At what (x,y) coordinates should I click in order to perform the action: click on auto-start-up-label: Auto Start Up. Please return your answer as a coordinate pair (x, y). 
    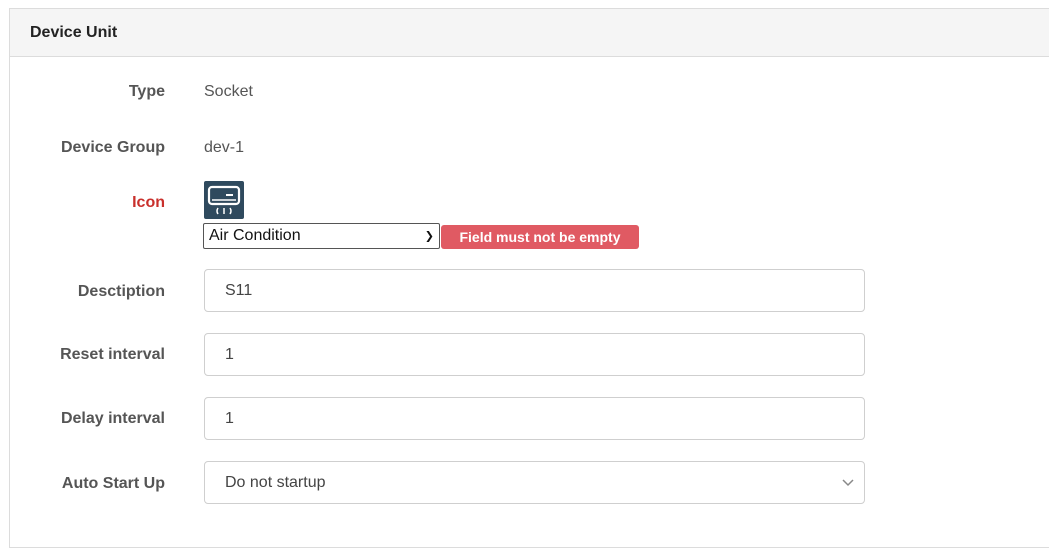
    Looking at the image, I should click on (113, 483).